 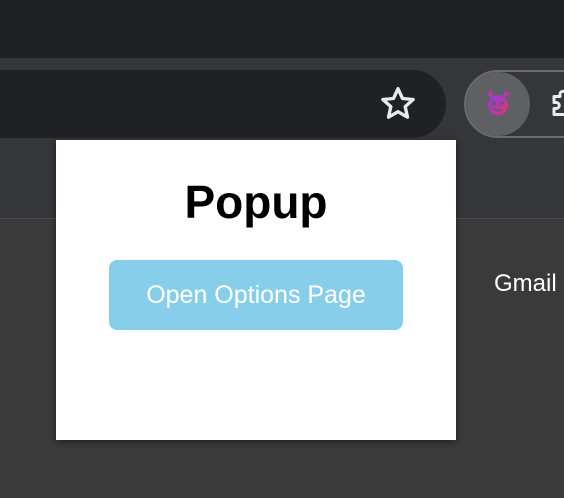 I want to click on puzzle-icon, so click(x=556, y=104).